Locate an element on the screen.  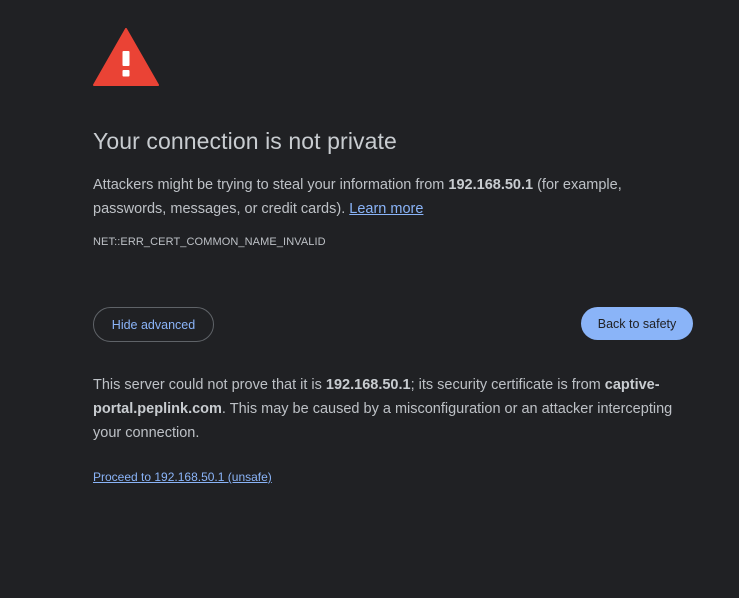
proceed-unsafe-link: Proceed to 192.168.50.1 (unsafe) is located at coordinates (182, 477).